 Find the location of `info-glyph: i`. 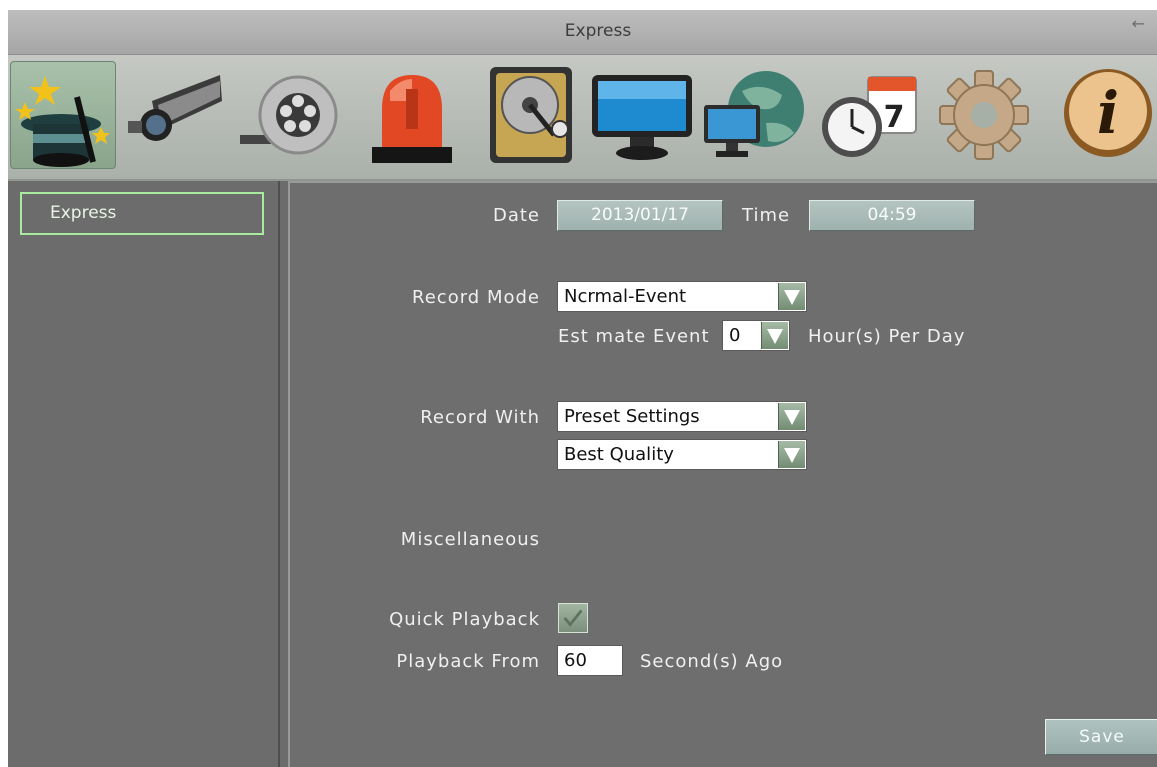

info-glyph: i is located at coordinates (1108, 113).